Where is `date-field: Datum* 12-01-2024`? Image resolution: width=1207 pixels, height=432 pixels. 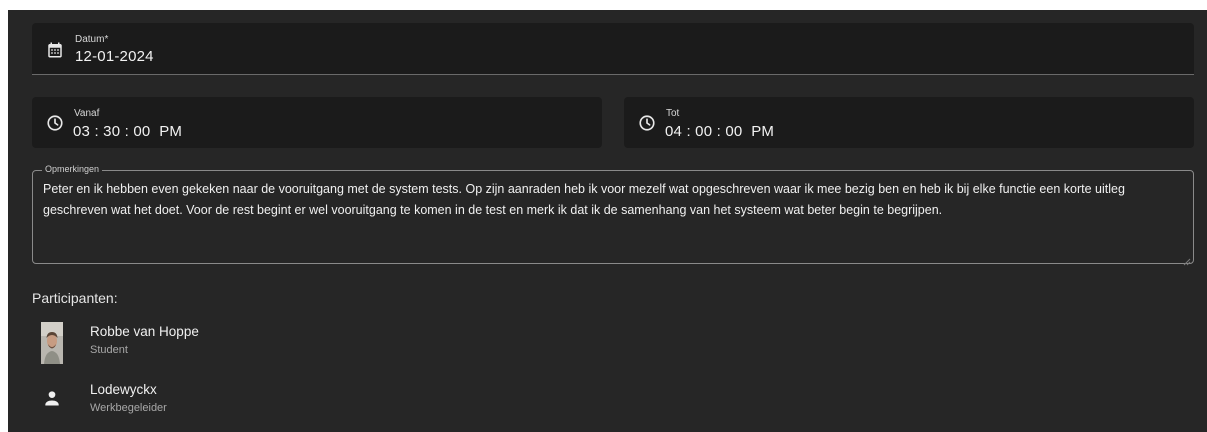 date-field: Datum* 12-01-2024 is located at coordinates (613, 49).